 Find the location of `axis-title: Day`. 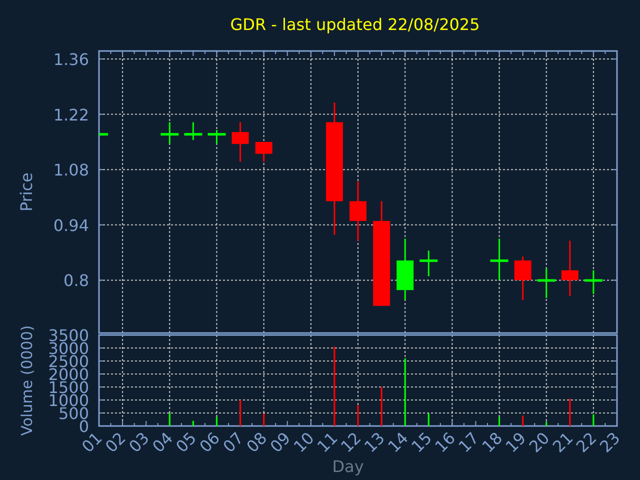

axis-title: Day is located at coordinates (348, 466).